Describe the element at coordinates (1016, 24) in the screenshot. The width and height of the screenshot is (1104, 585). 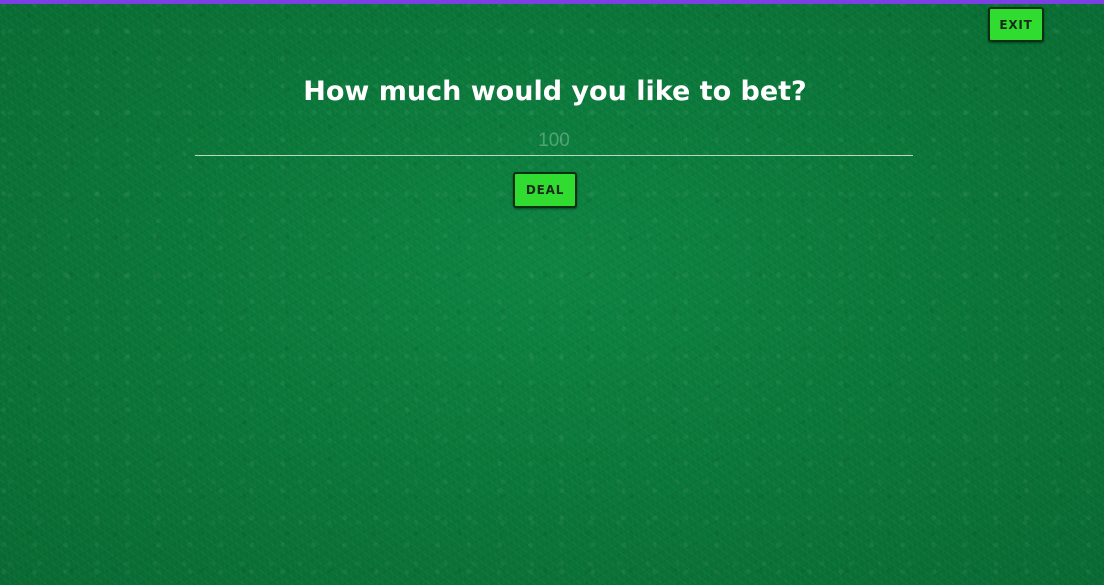
I see `exit-button: EXIT` at that location.